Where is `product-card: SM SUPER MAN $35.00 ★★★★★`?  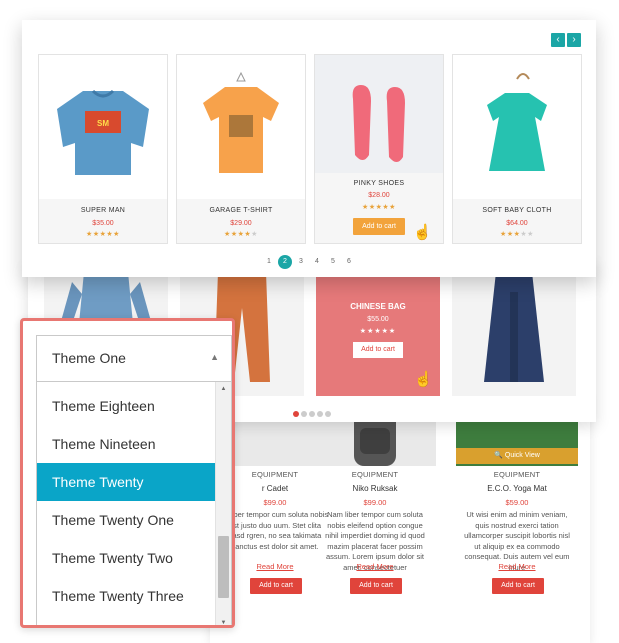 product-card: SM SUPER MAN $35.00 ★★★★★ is located at coordinates (103, 149).